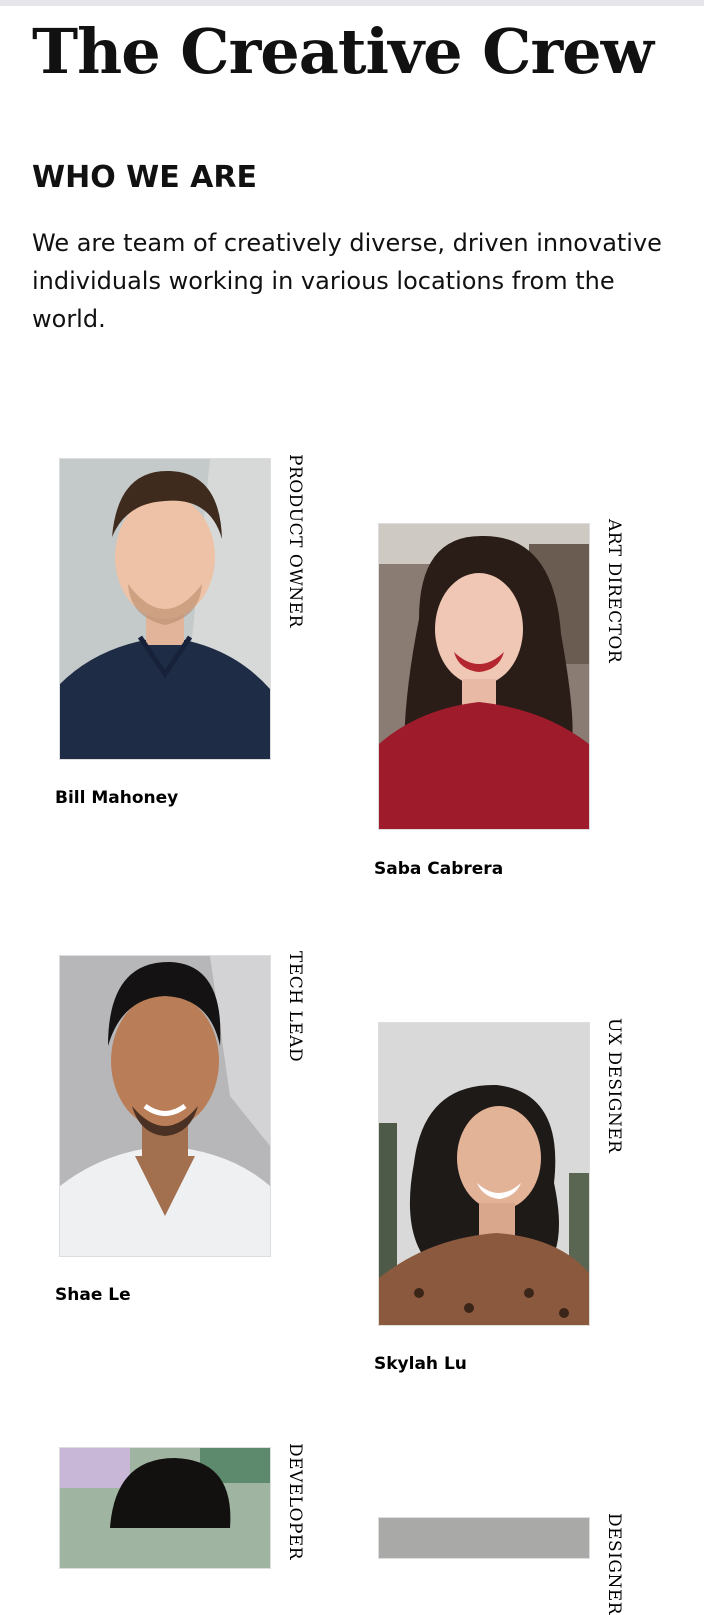 This screenshot has width=704, height=1615. What do you see at coordinates (528, 1564) in the screenshot?
I see `team-member-card: DESIGNER` at bounding box center [528, 1564].